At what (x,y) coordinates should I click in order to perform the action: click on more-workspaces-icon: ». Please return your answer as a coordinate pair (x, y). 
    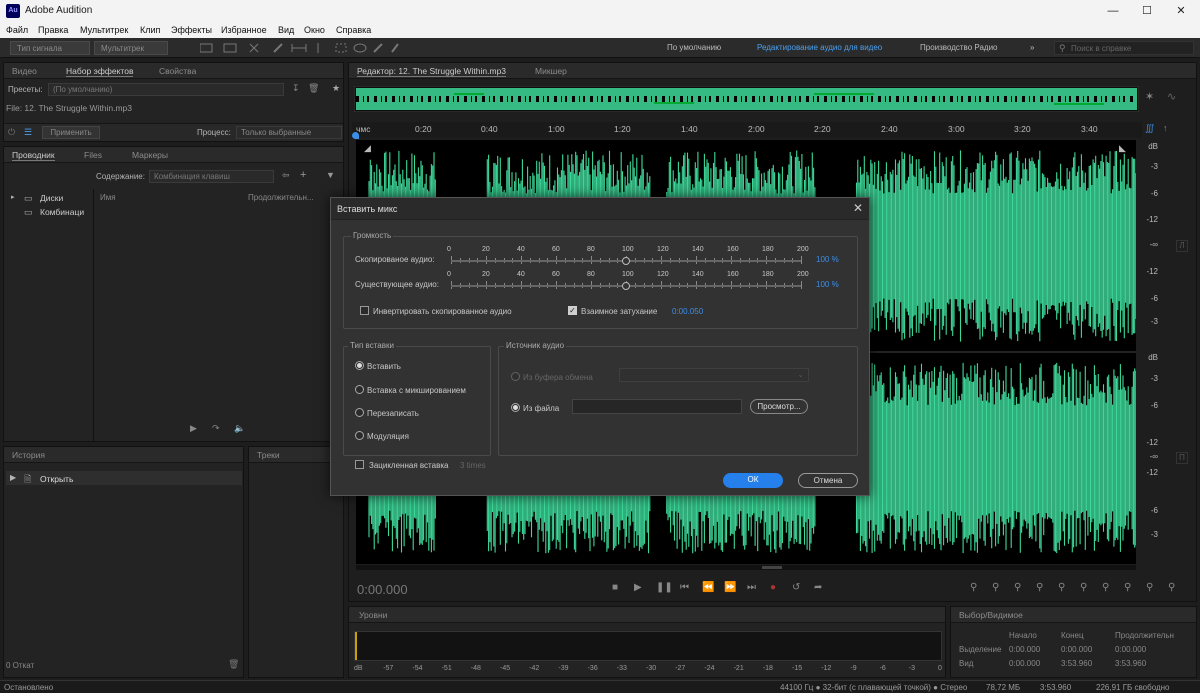
    Looking at the image, I should click on (1032, 47).